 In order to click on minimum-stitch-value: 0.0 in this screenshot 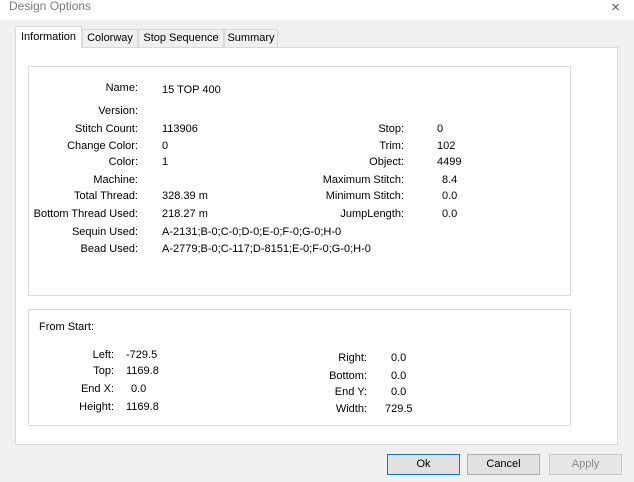, I will do `click(450, 196)`.